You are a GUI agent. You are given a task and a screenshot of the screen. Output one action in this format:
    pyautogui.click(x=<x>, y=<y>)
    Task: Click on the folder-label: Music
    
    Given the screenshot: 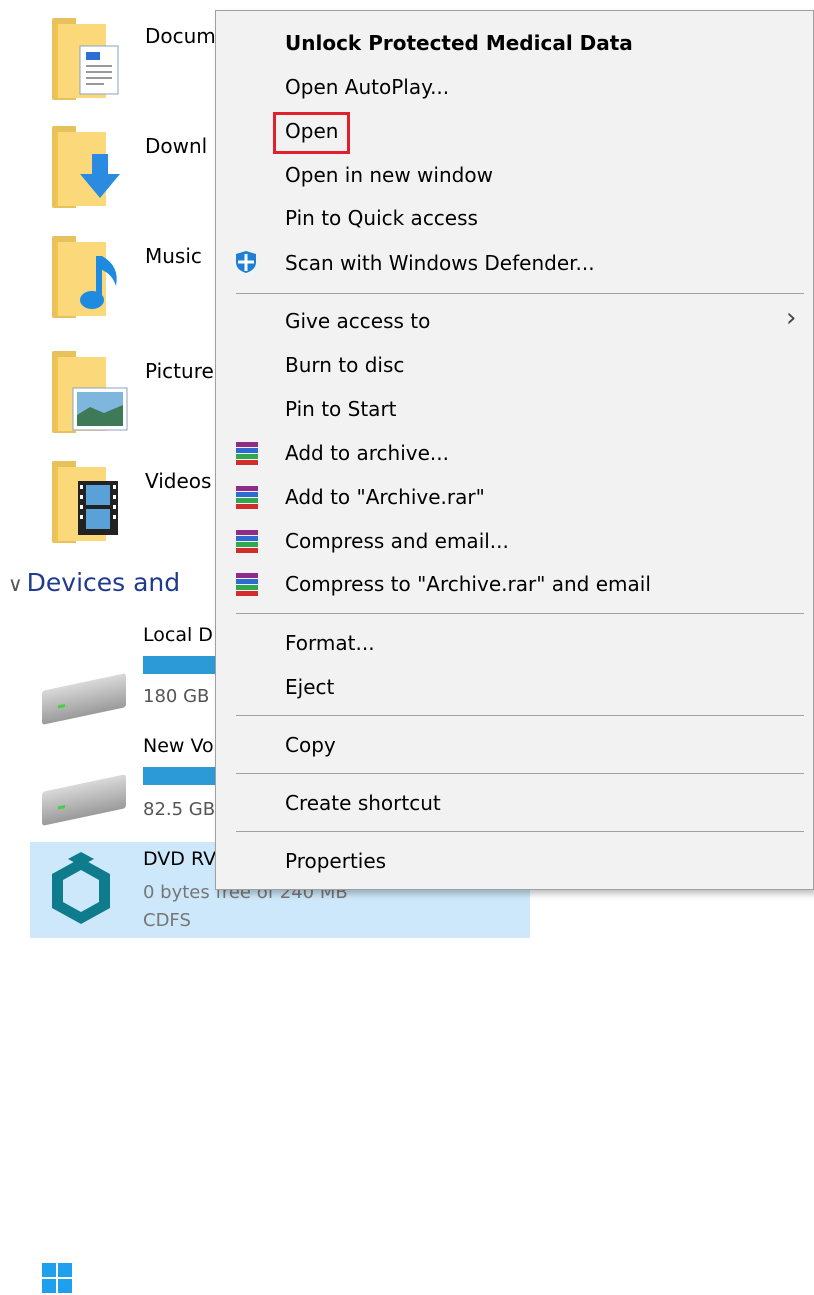 What is the action you would take?
    pyautogui.click(x=173, y=256)
    